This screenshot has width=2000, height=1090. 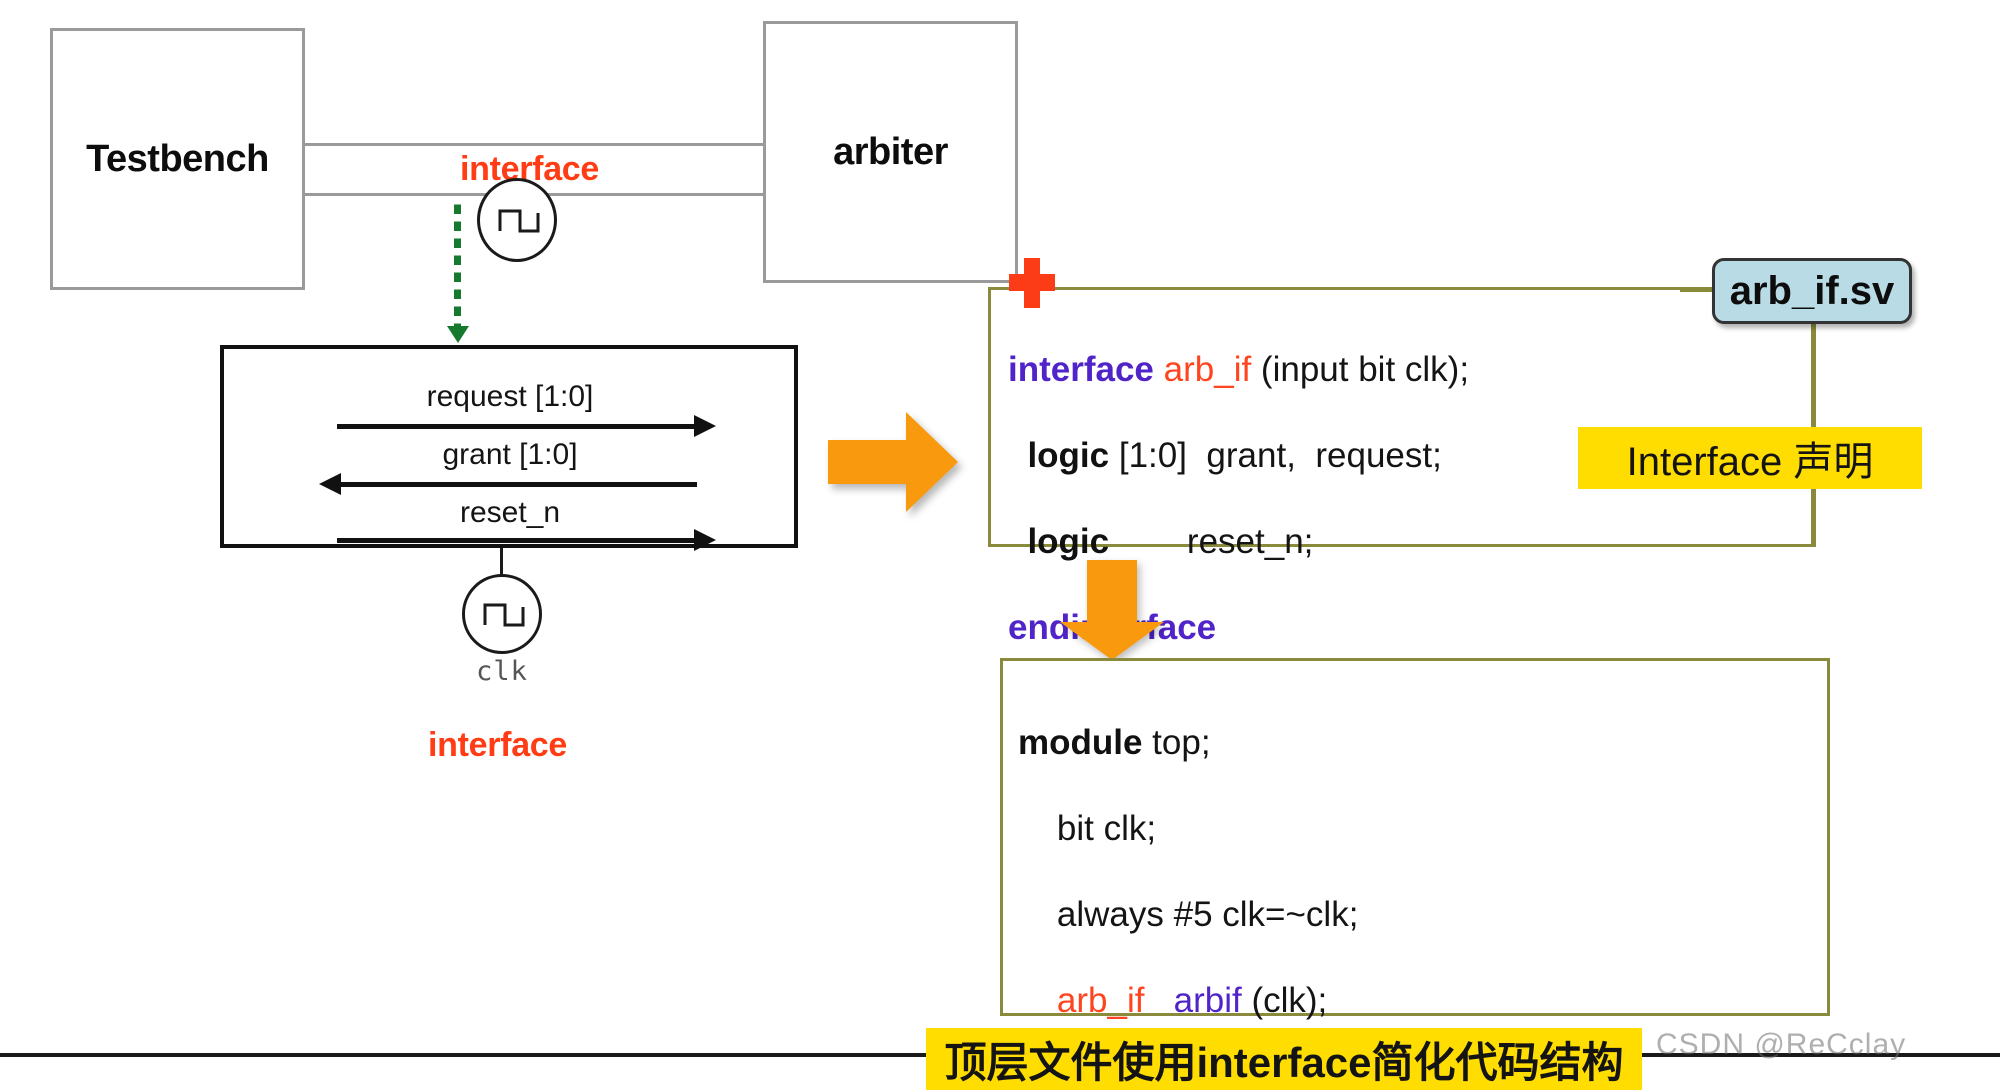 I want to click on module-line4-indent, so click(x=1037, y=1000).